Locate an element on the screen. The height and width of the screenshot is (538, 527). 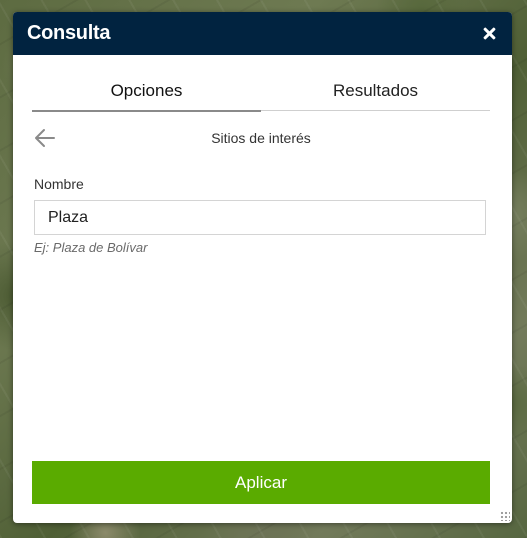
tab-opciones: Opciones is located at coordinates (146, 95).